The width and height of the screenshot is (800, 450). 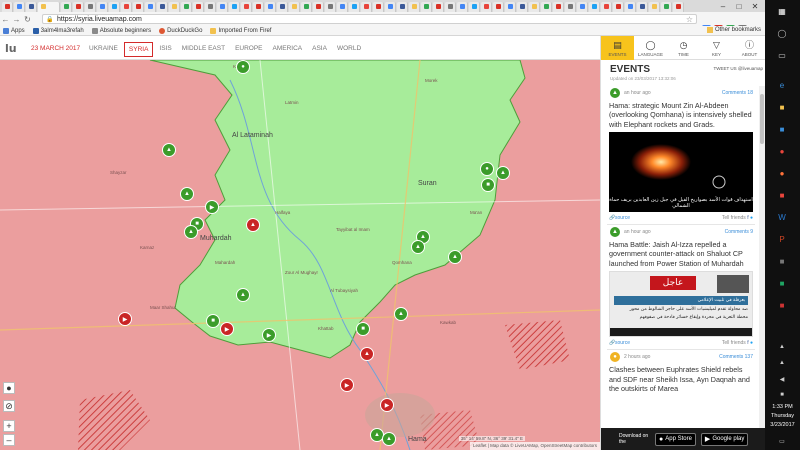 What do you see at coordinates (782, 33) in the screenshot?
I see `search-icon: ◯` at bounding box center [782, 33].